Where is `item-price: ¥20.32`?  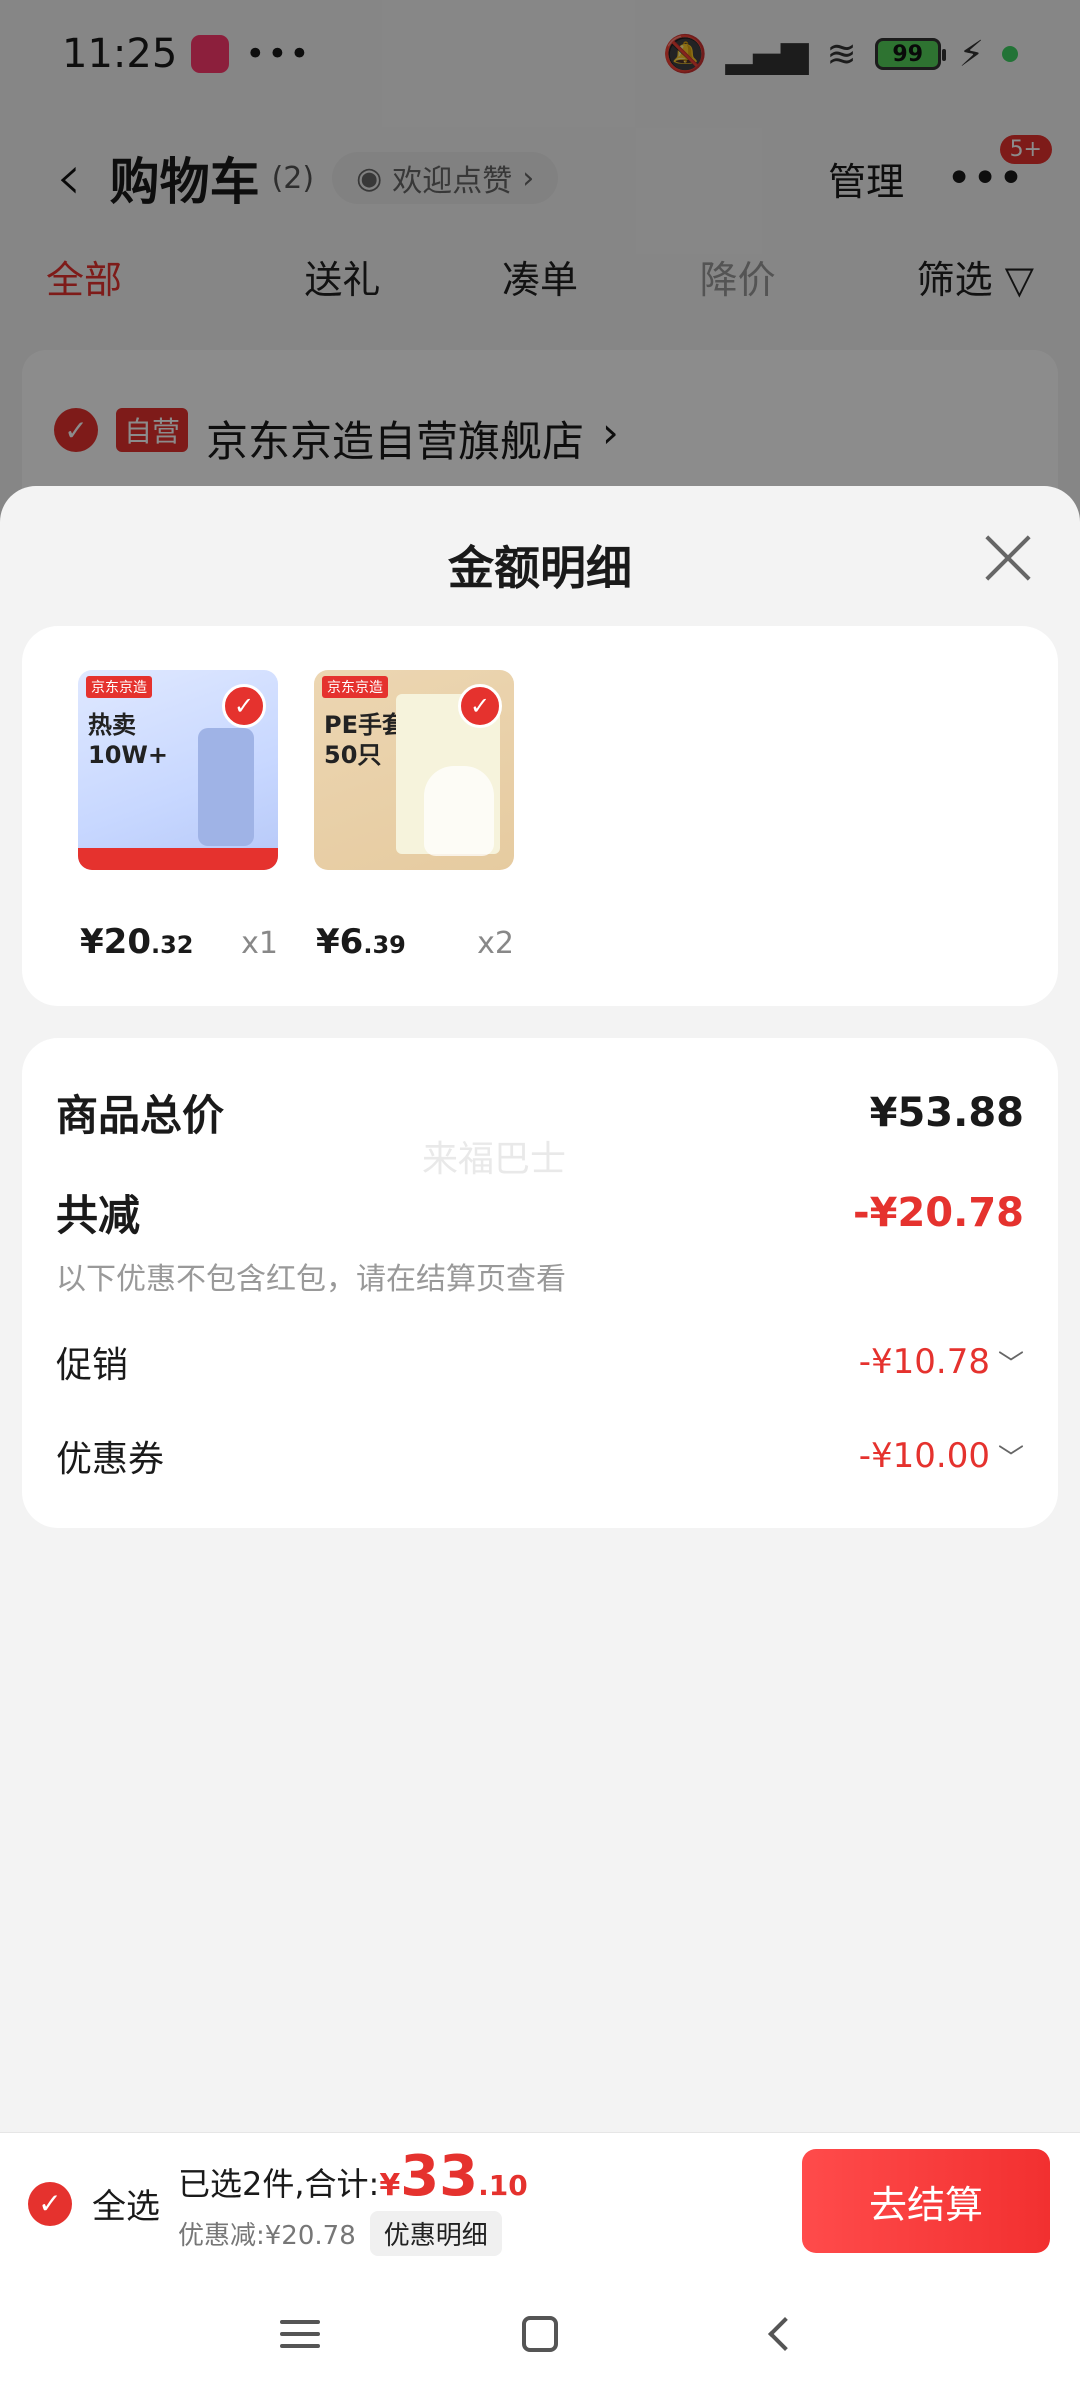
item-price: ¥20.32 is located at coordinates (137, 942).